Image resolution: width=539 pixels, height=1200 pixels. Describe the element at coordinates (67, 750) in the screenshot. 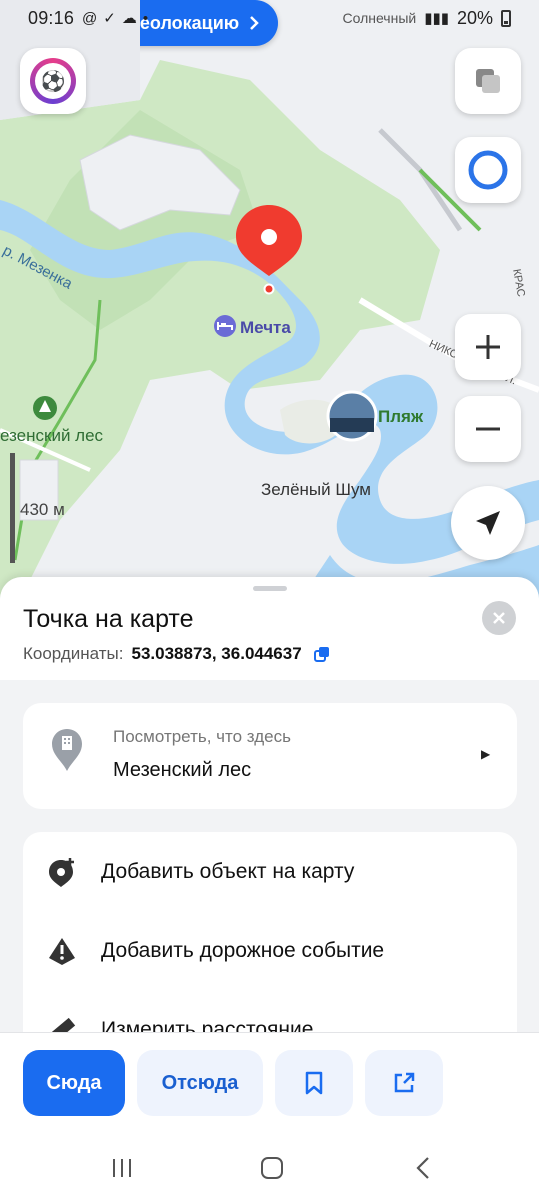

I see `building-pin-icon` at that location.